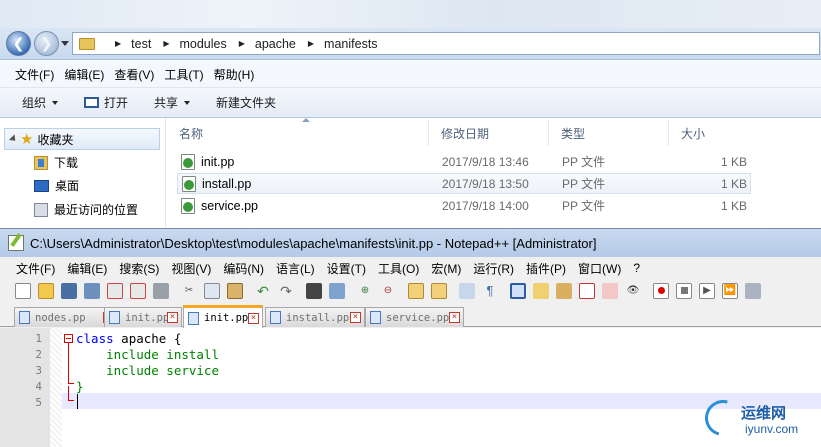  I want to click on file-row: install.pp 2017/9/18 13:50 PP 文件 1 KB, so click(464, 183).